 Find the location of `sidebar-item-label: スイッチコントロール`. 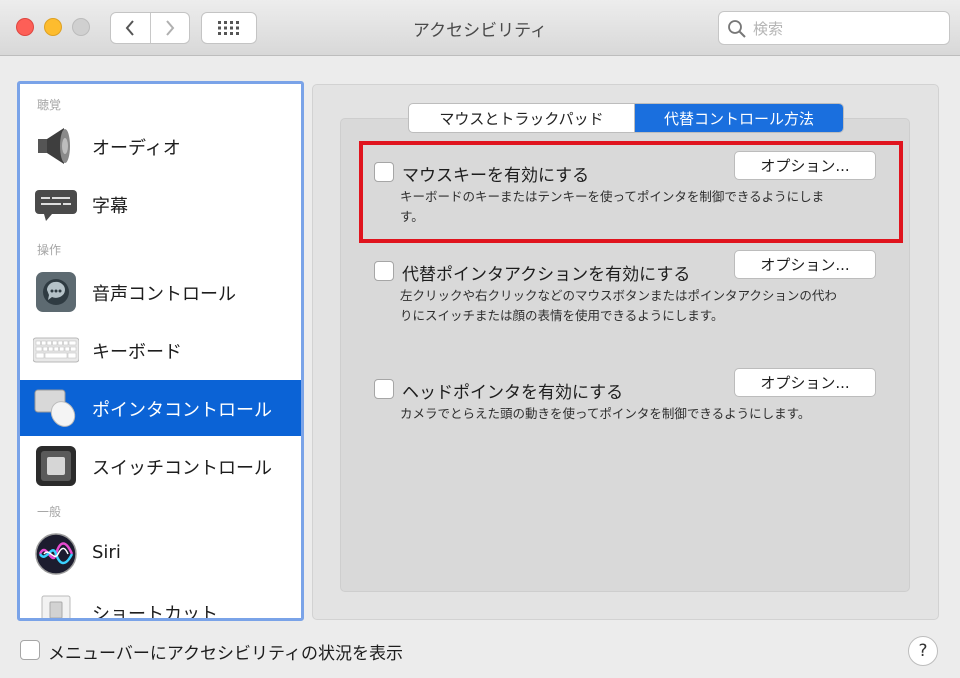

sidebar-item-label: スイッチコントロール is located at coordinates (182, 468).